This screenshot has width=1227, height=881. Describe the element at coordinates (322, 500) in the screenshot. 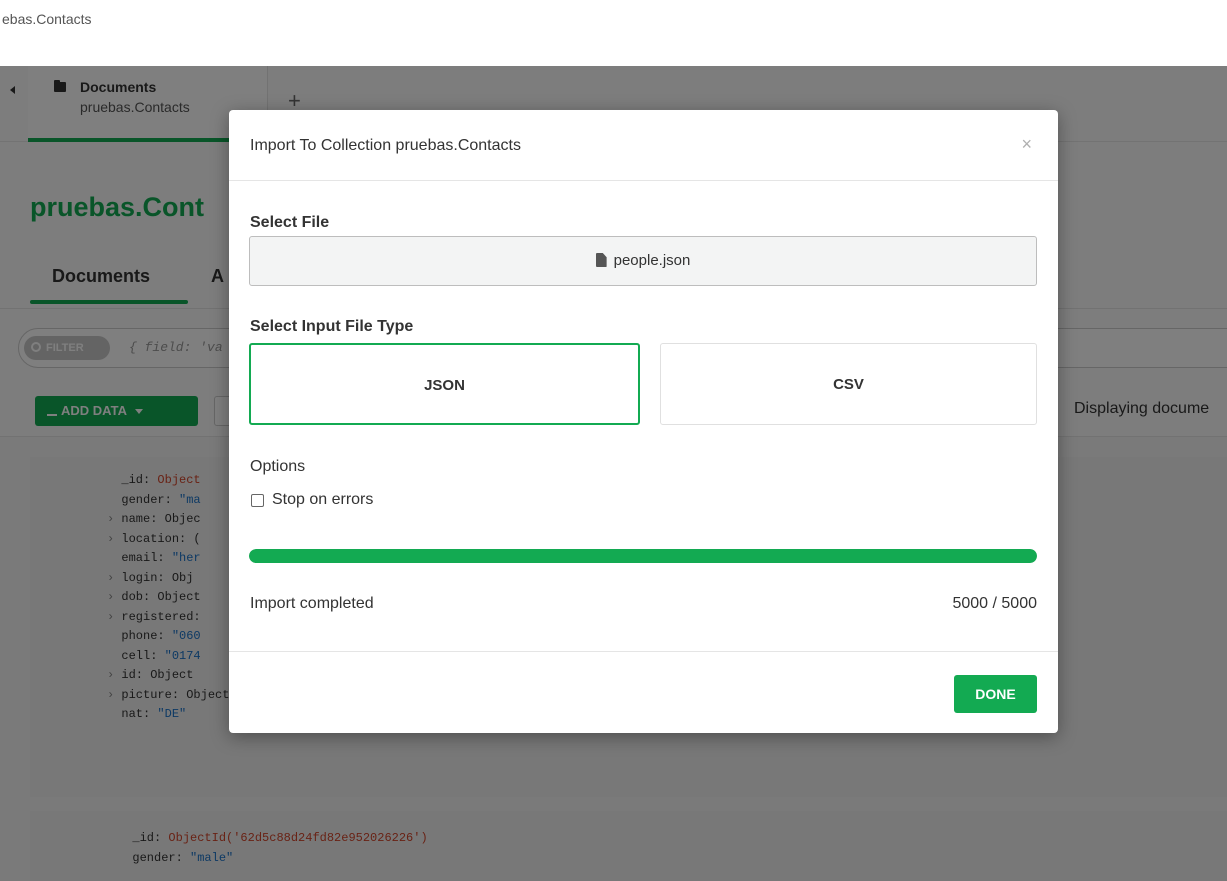

I see `stop-on-errors-label: Stop on errors` at that location.